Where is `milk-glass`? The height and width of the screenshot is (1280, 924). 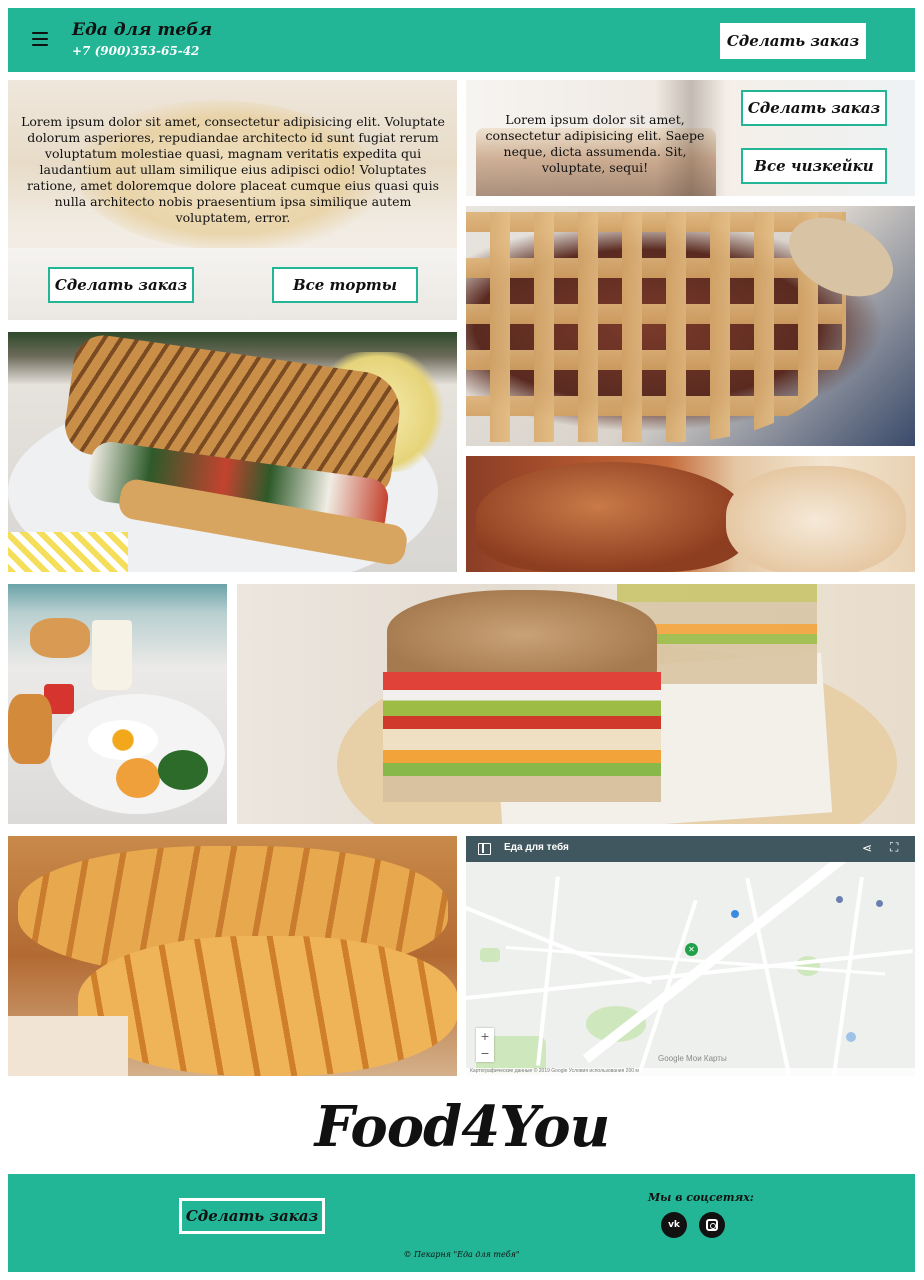
milk-glass is located at coordinates (112, 655).